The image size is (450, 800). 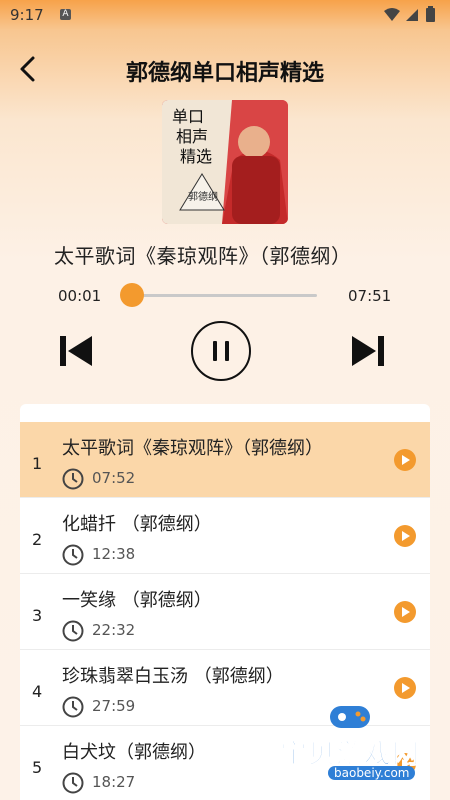 What do you see at coordinates (392, 14) in the screenshot?
I see `wifi-icon` at bounding box center [392, 14].